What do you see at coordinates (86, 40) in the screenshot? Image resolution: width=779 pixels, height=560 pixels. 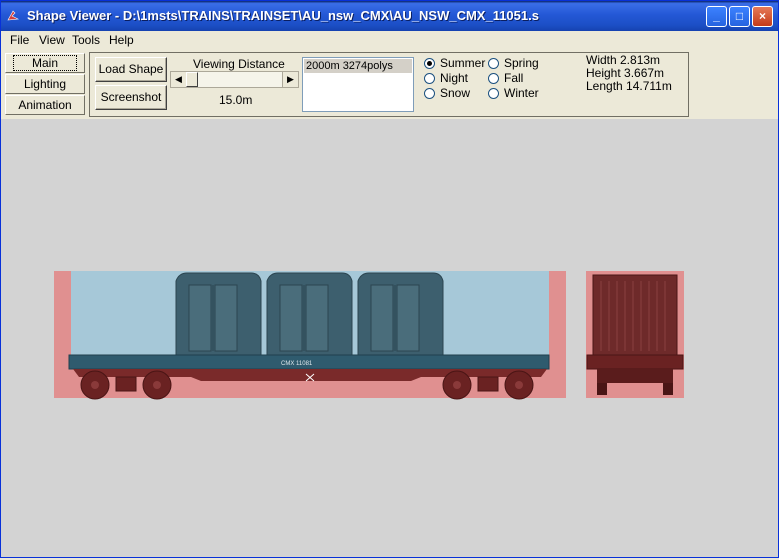 I see `menu-tools: Tools` at bounding box center [86, 40].